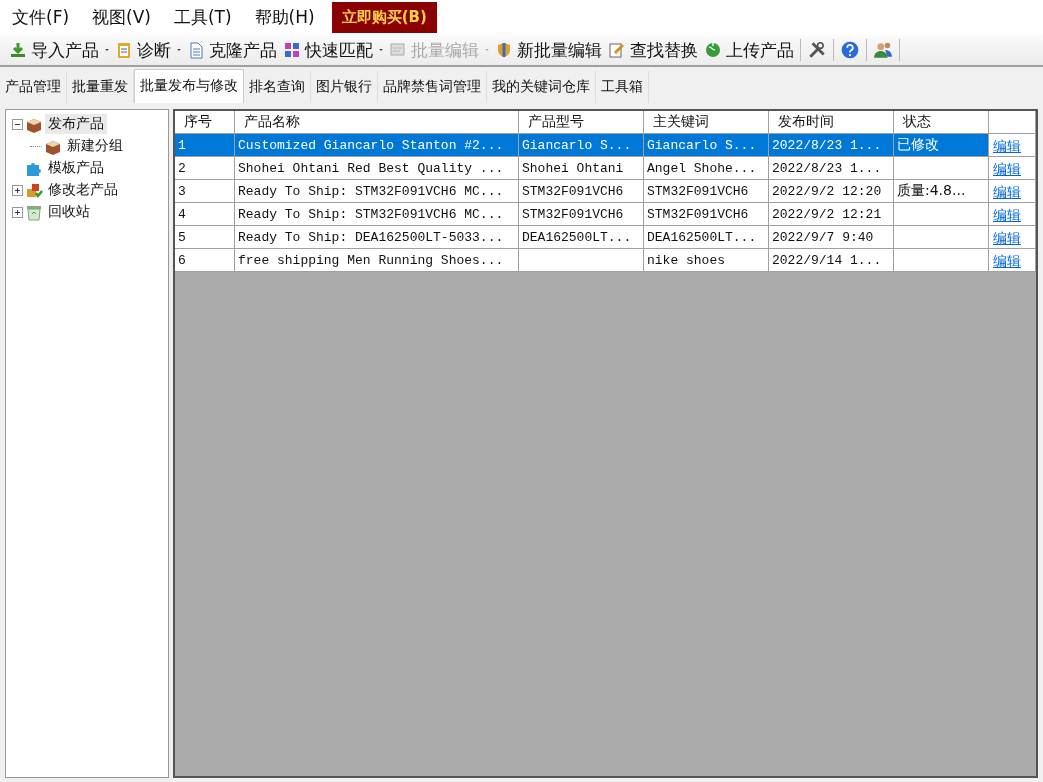  Describe the element at coordinates (54, 50) in the screenshot. I see `toolbar-button: 导入产品` at that location.